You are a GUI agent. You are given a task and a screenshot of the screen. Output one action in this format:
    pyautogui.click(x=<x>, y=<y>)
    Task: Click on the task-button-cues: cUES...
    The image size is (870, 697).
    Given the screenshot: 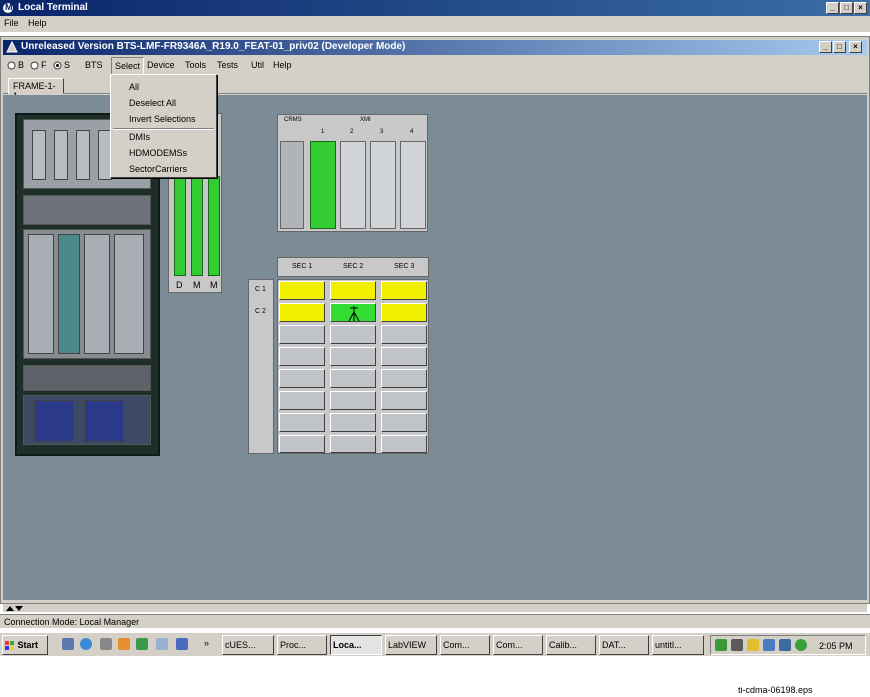 What is the action you would take?
    pyautogui.click(x=248, y=645)
    